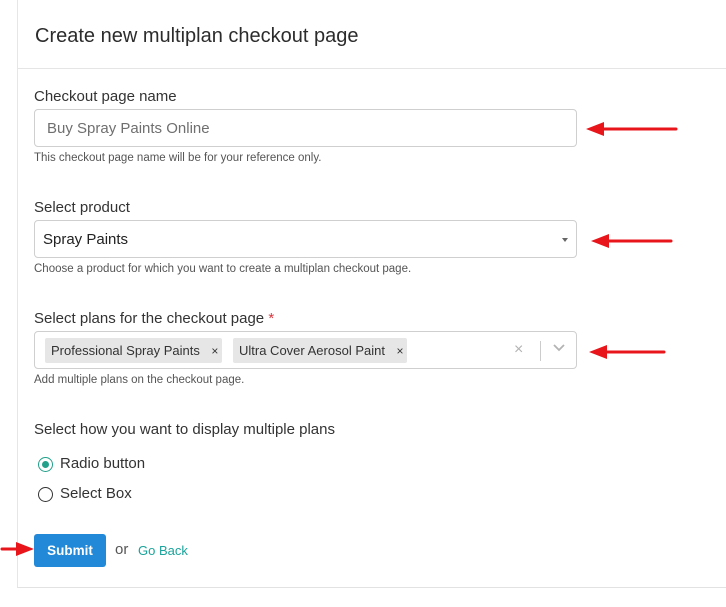 This screenshot has width=726, height=607. What do you see at coordinates (45, 464) in the screenshot?
I see `radio-checked-icon` at bounding box center [45, 464].